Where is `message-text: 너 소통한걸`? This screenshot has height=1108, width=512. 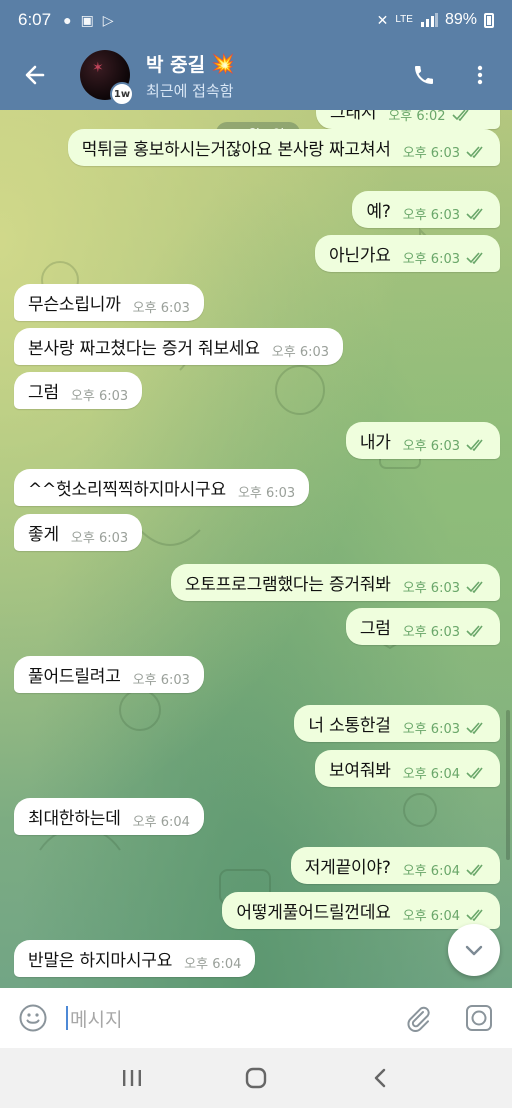
message-text: 너 소통한걸 is located at coordinates (349, 726).